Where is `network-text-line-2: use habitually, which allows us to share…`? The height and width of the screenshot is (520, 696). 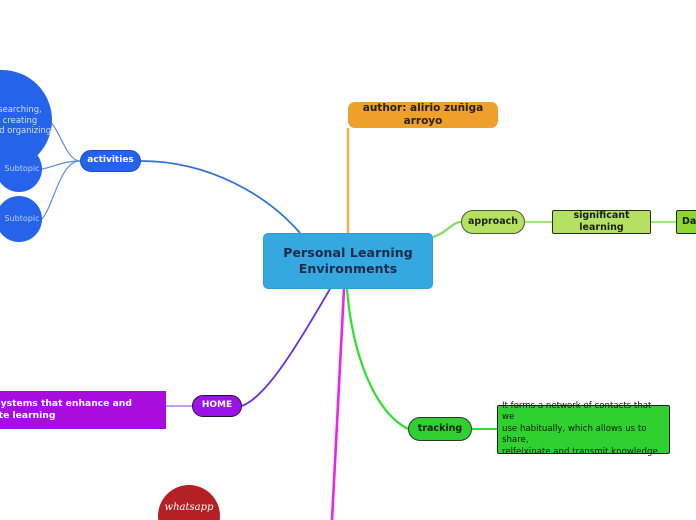 network-text-line-2: use habitually, which allows us to share… is located at coordinates (574, 434).